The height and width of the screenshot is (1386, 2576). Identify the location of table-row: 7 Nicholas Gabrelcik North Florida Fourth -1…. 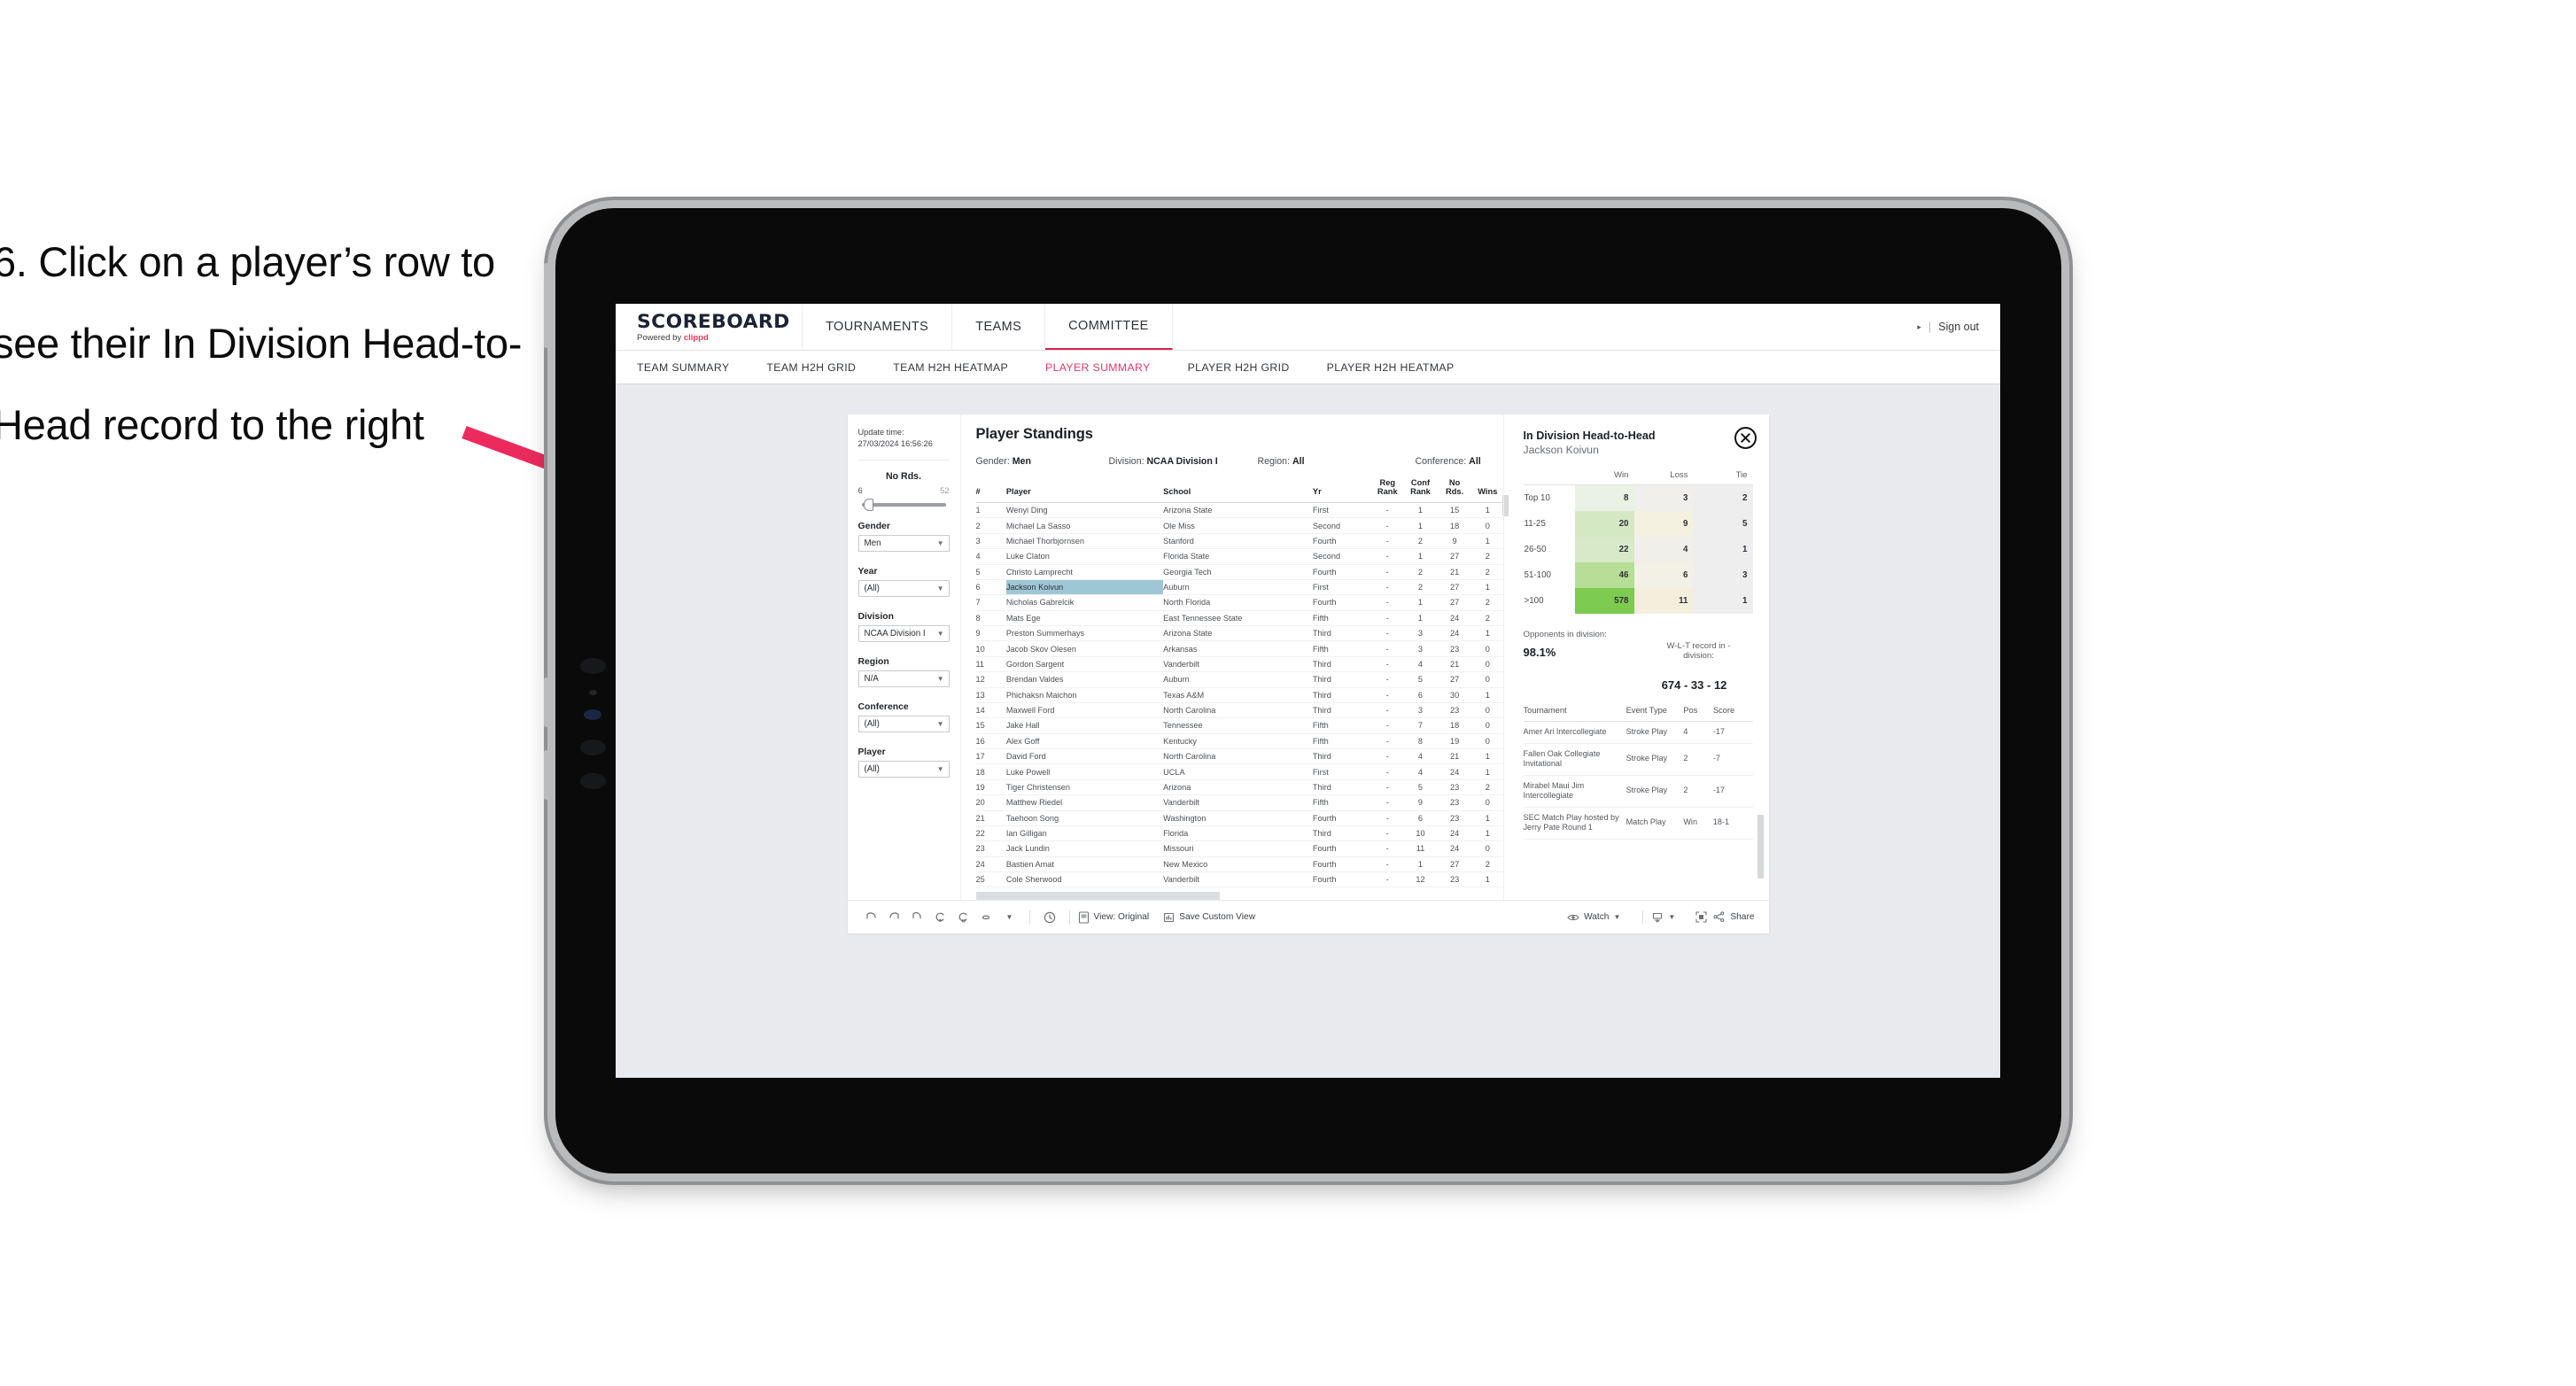
(1239, 603).